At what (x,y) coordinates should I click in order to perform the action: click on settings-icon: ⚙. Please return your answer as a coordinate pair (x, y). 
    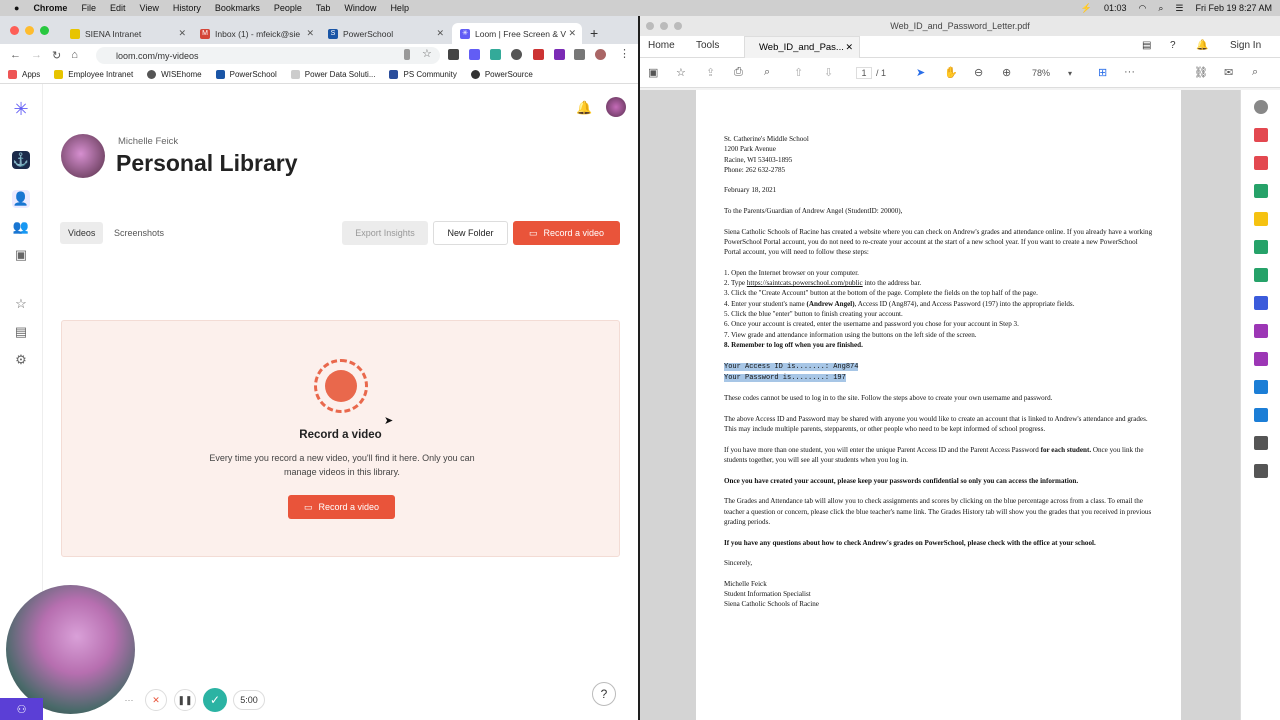
    Looking at the image, I should click on (21, 360).